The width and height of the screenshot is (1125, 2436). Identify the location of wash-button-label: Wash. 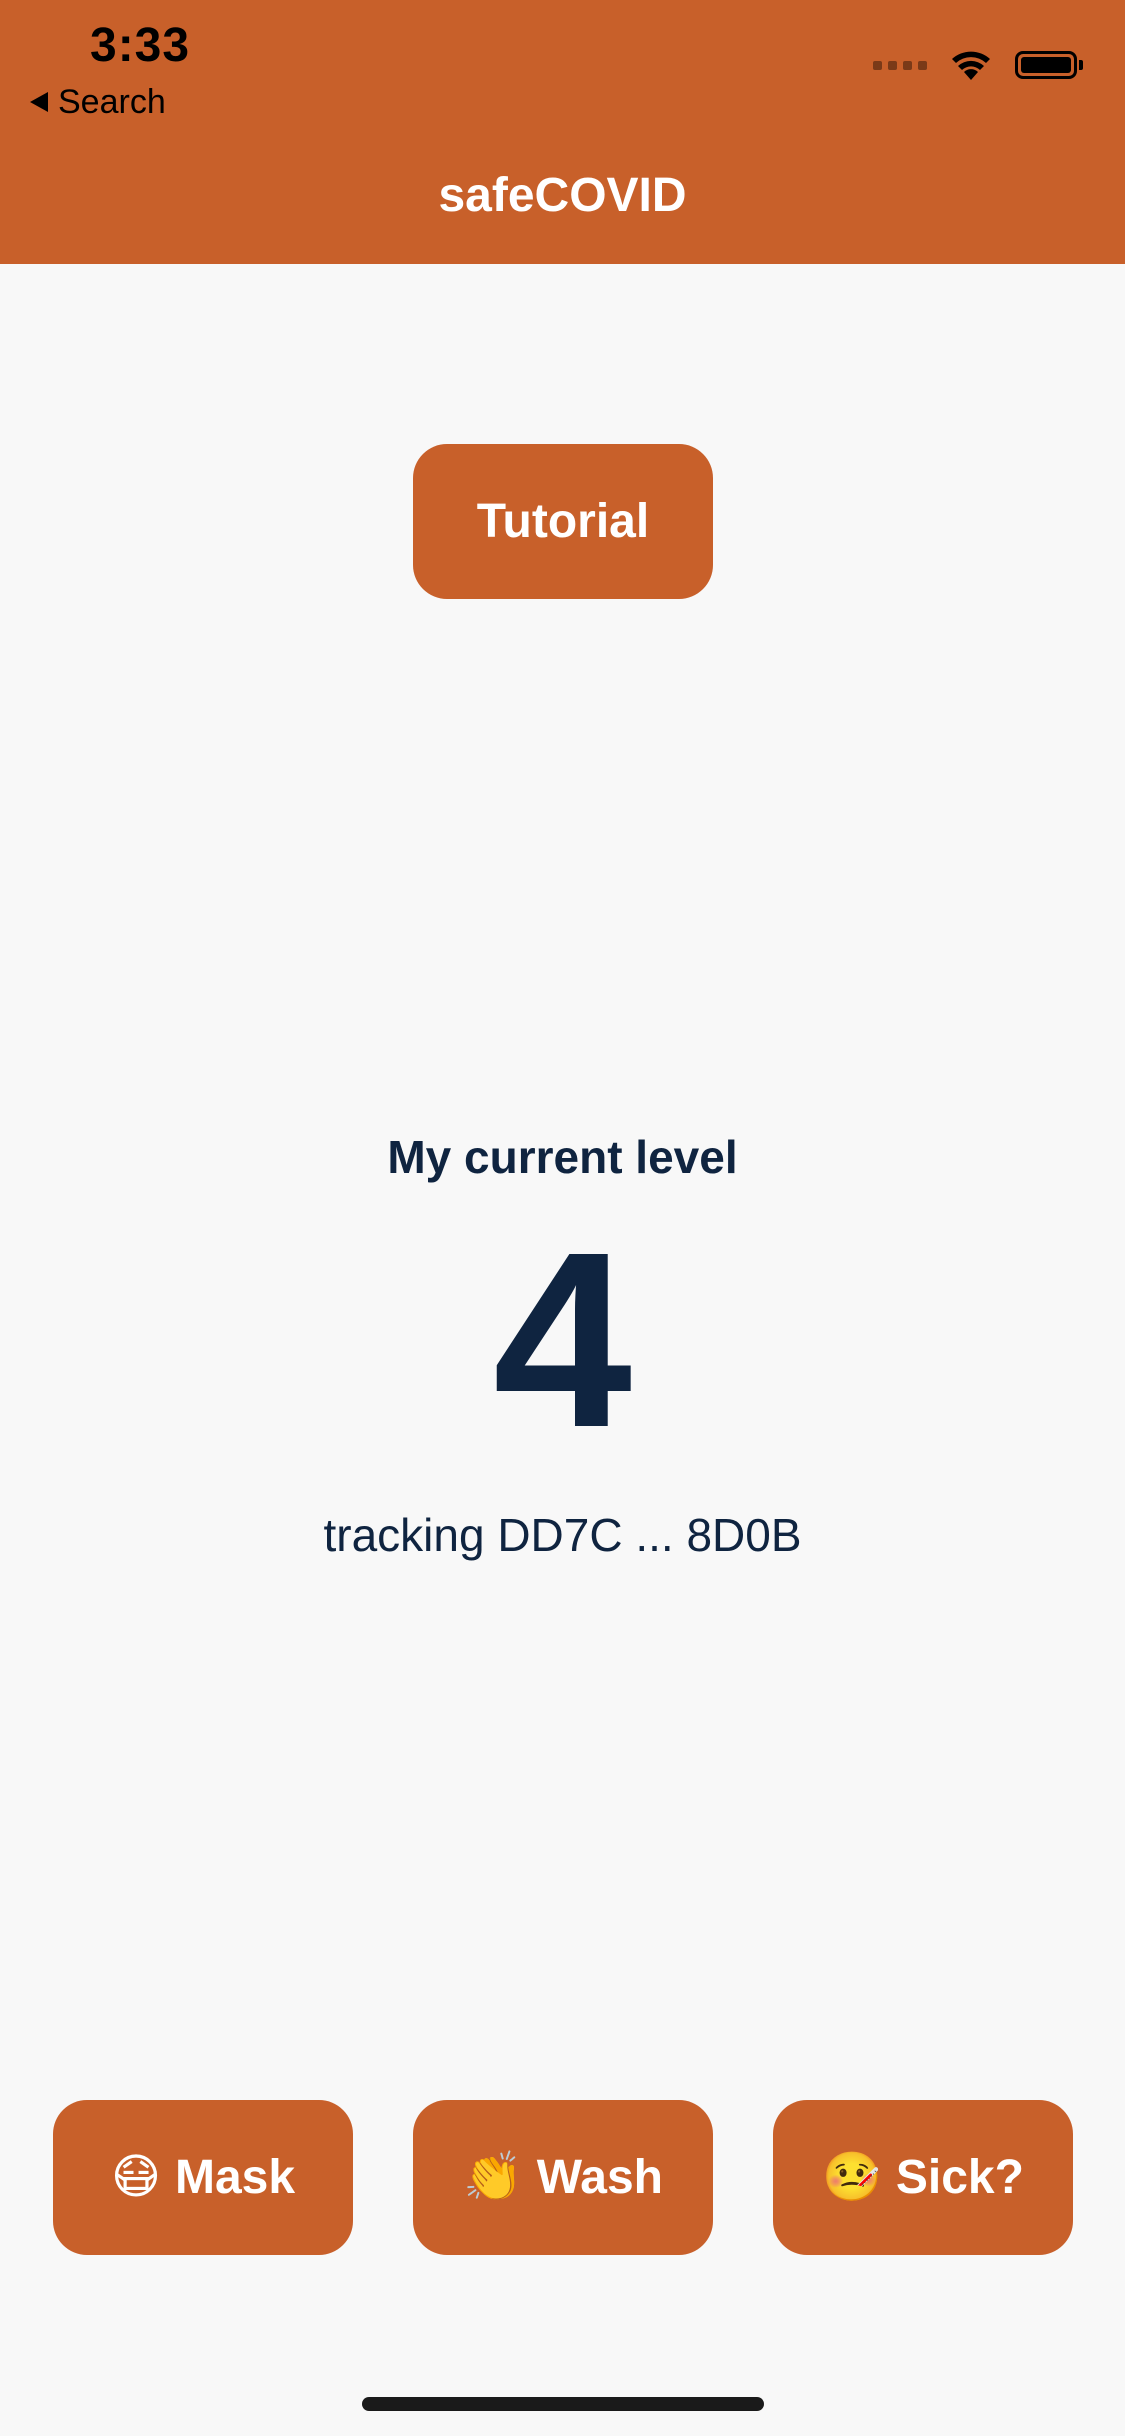
(599, 2177).